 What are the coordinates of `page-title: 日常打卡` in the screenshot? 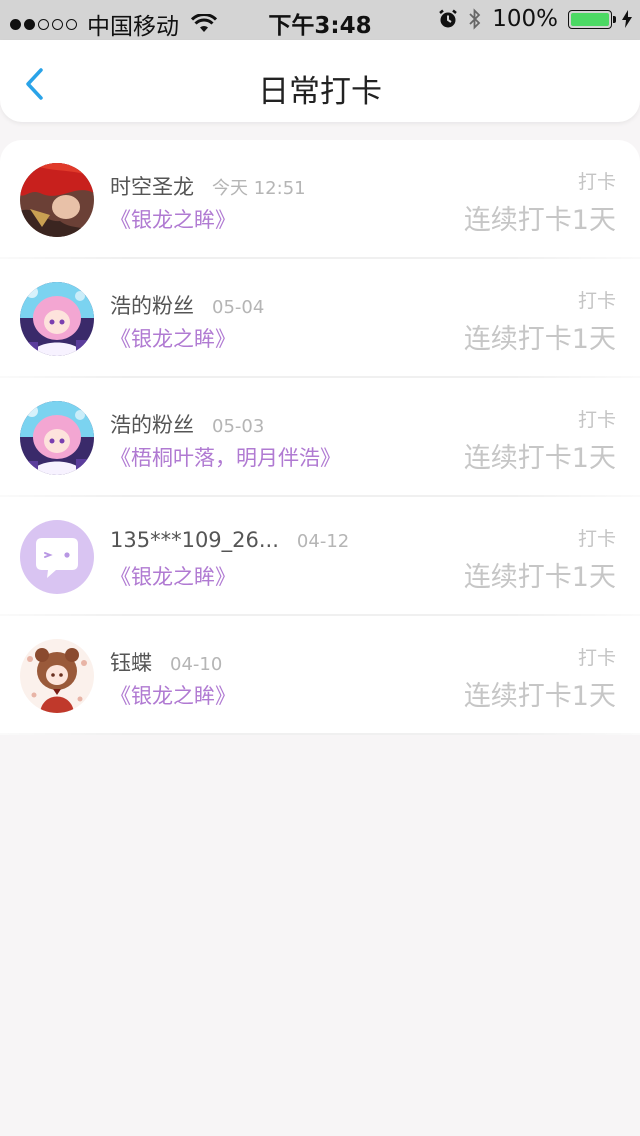 It's located at (320, 92).